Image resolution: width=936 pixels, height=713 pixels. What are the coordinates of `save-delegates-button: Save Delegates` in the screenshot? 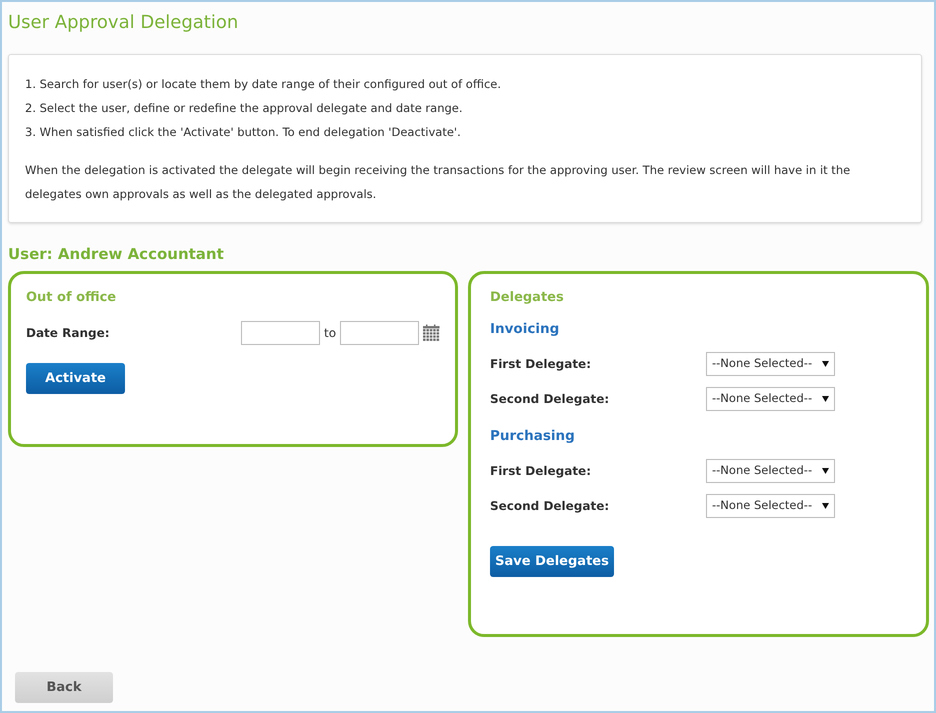 It's located at (552, 561).